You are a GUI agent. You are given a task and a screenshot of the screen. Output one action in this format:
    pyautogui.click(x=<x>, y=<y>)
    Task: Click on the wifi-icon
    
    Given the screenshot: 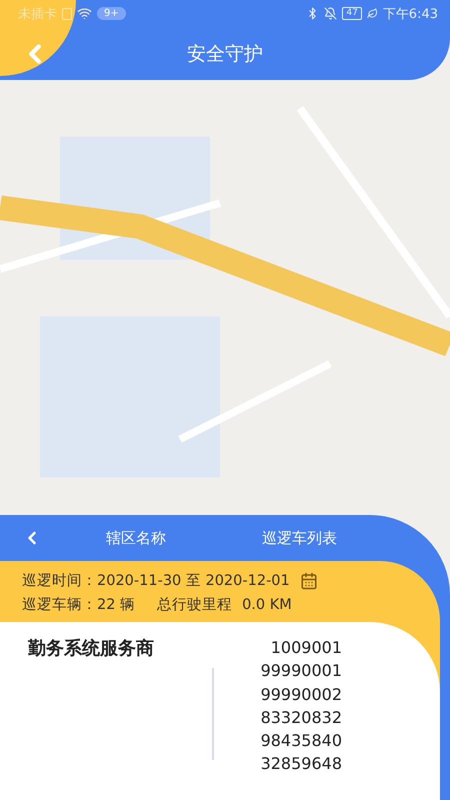 What is the action you would take?
    pyautogui.click(x=84, y=13)
    